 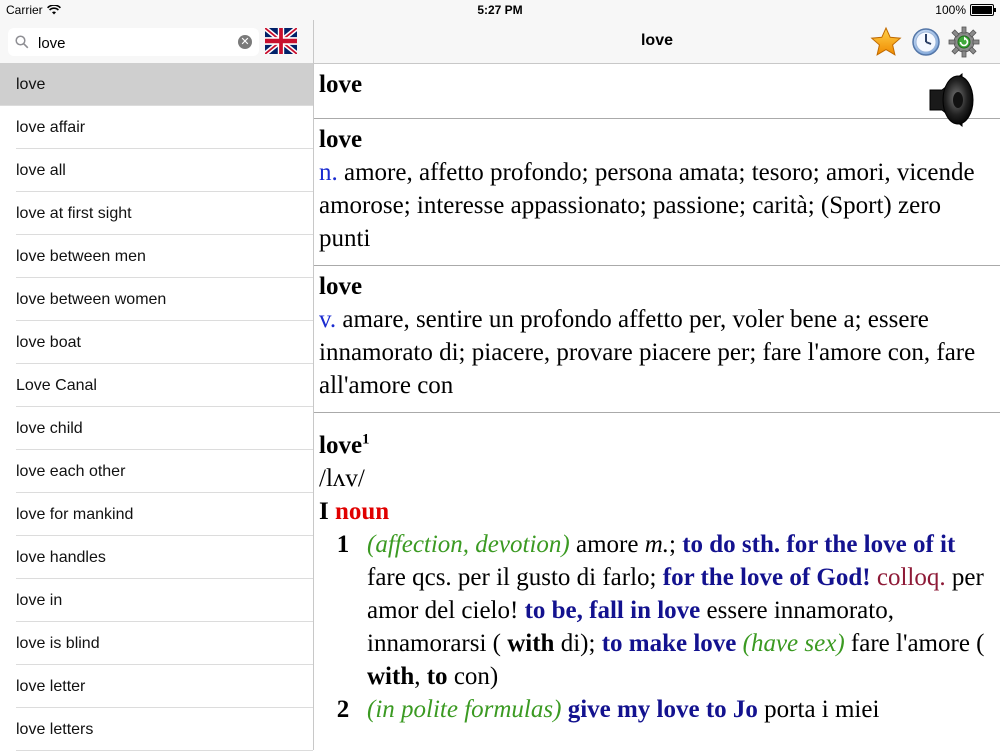 I want to click on status-bar: Carrier 5:27 PM 100%, so click(x=500, y=10).